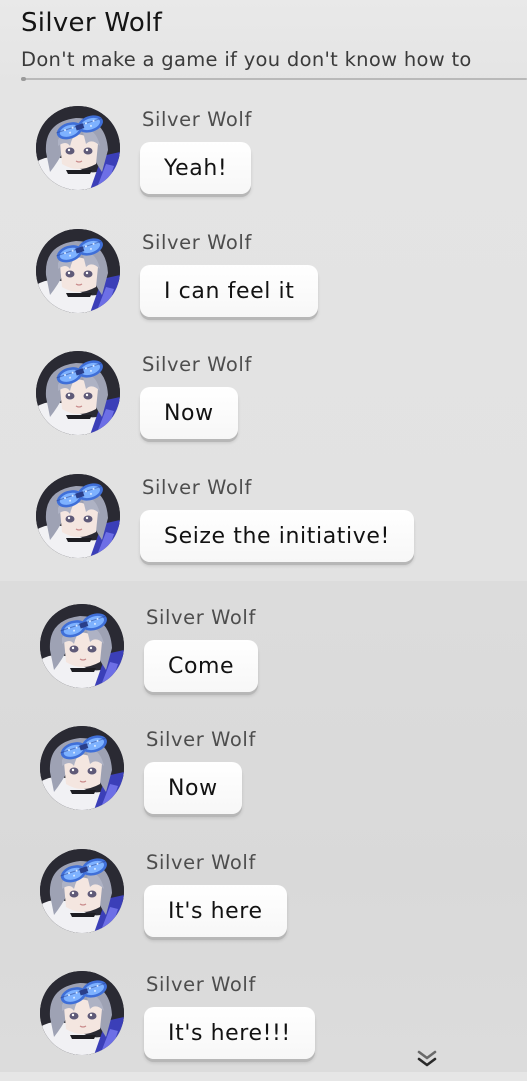 The height and width of the screenshot is (1081, 527). What do you see at coordinates (427, 1059) in the screenshot?
I see `double-chevron-down-icon` at bounding box center [427, 1059].